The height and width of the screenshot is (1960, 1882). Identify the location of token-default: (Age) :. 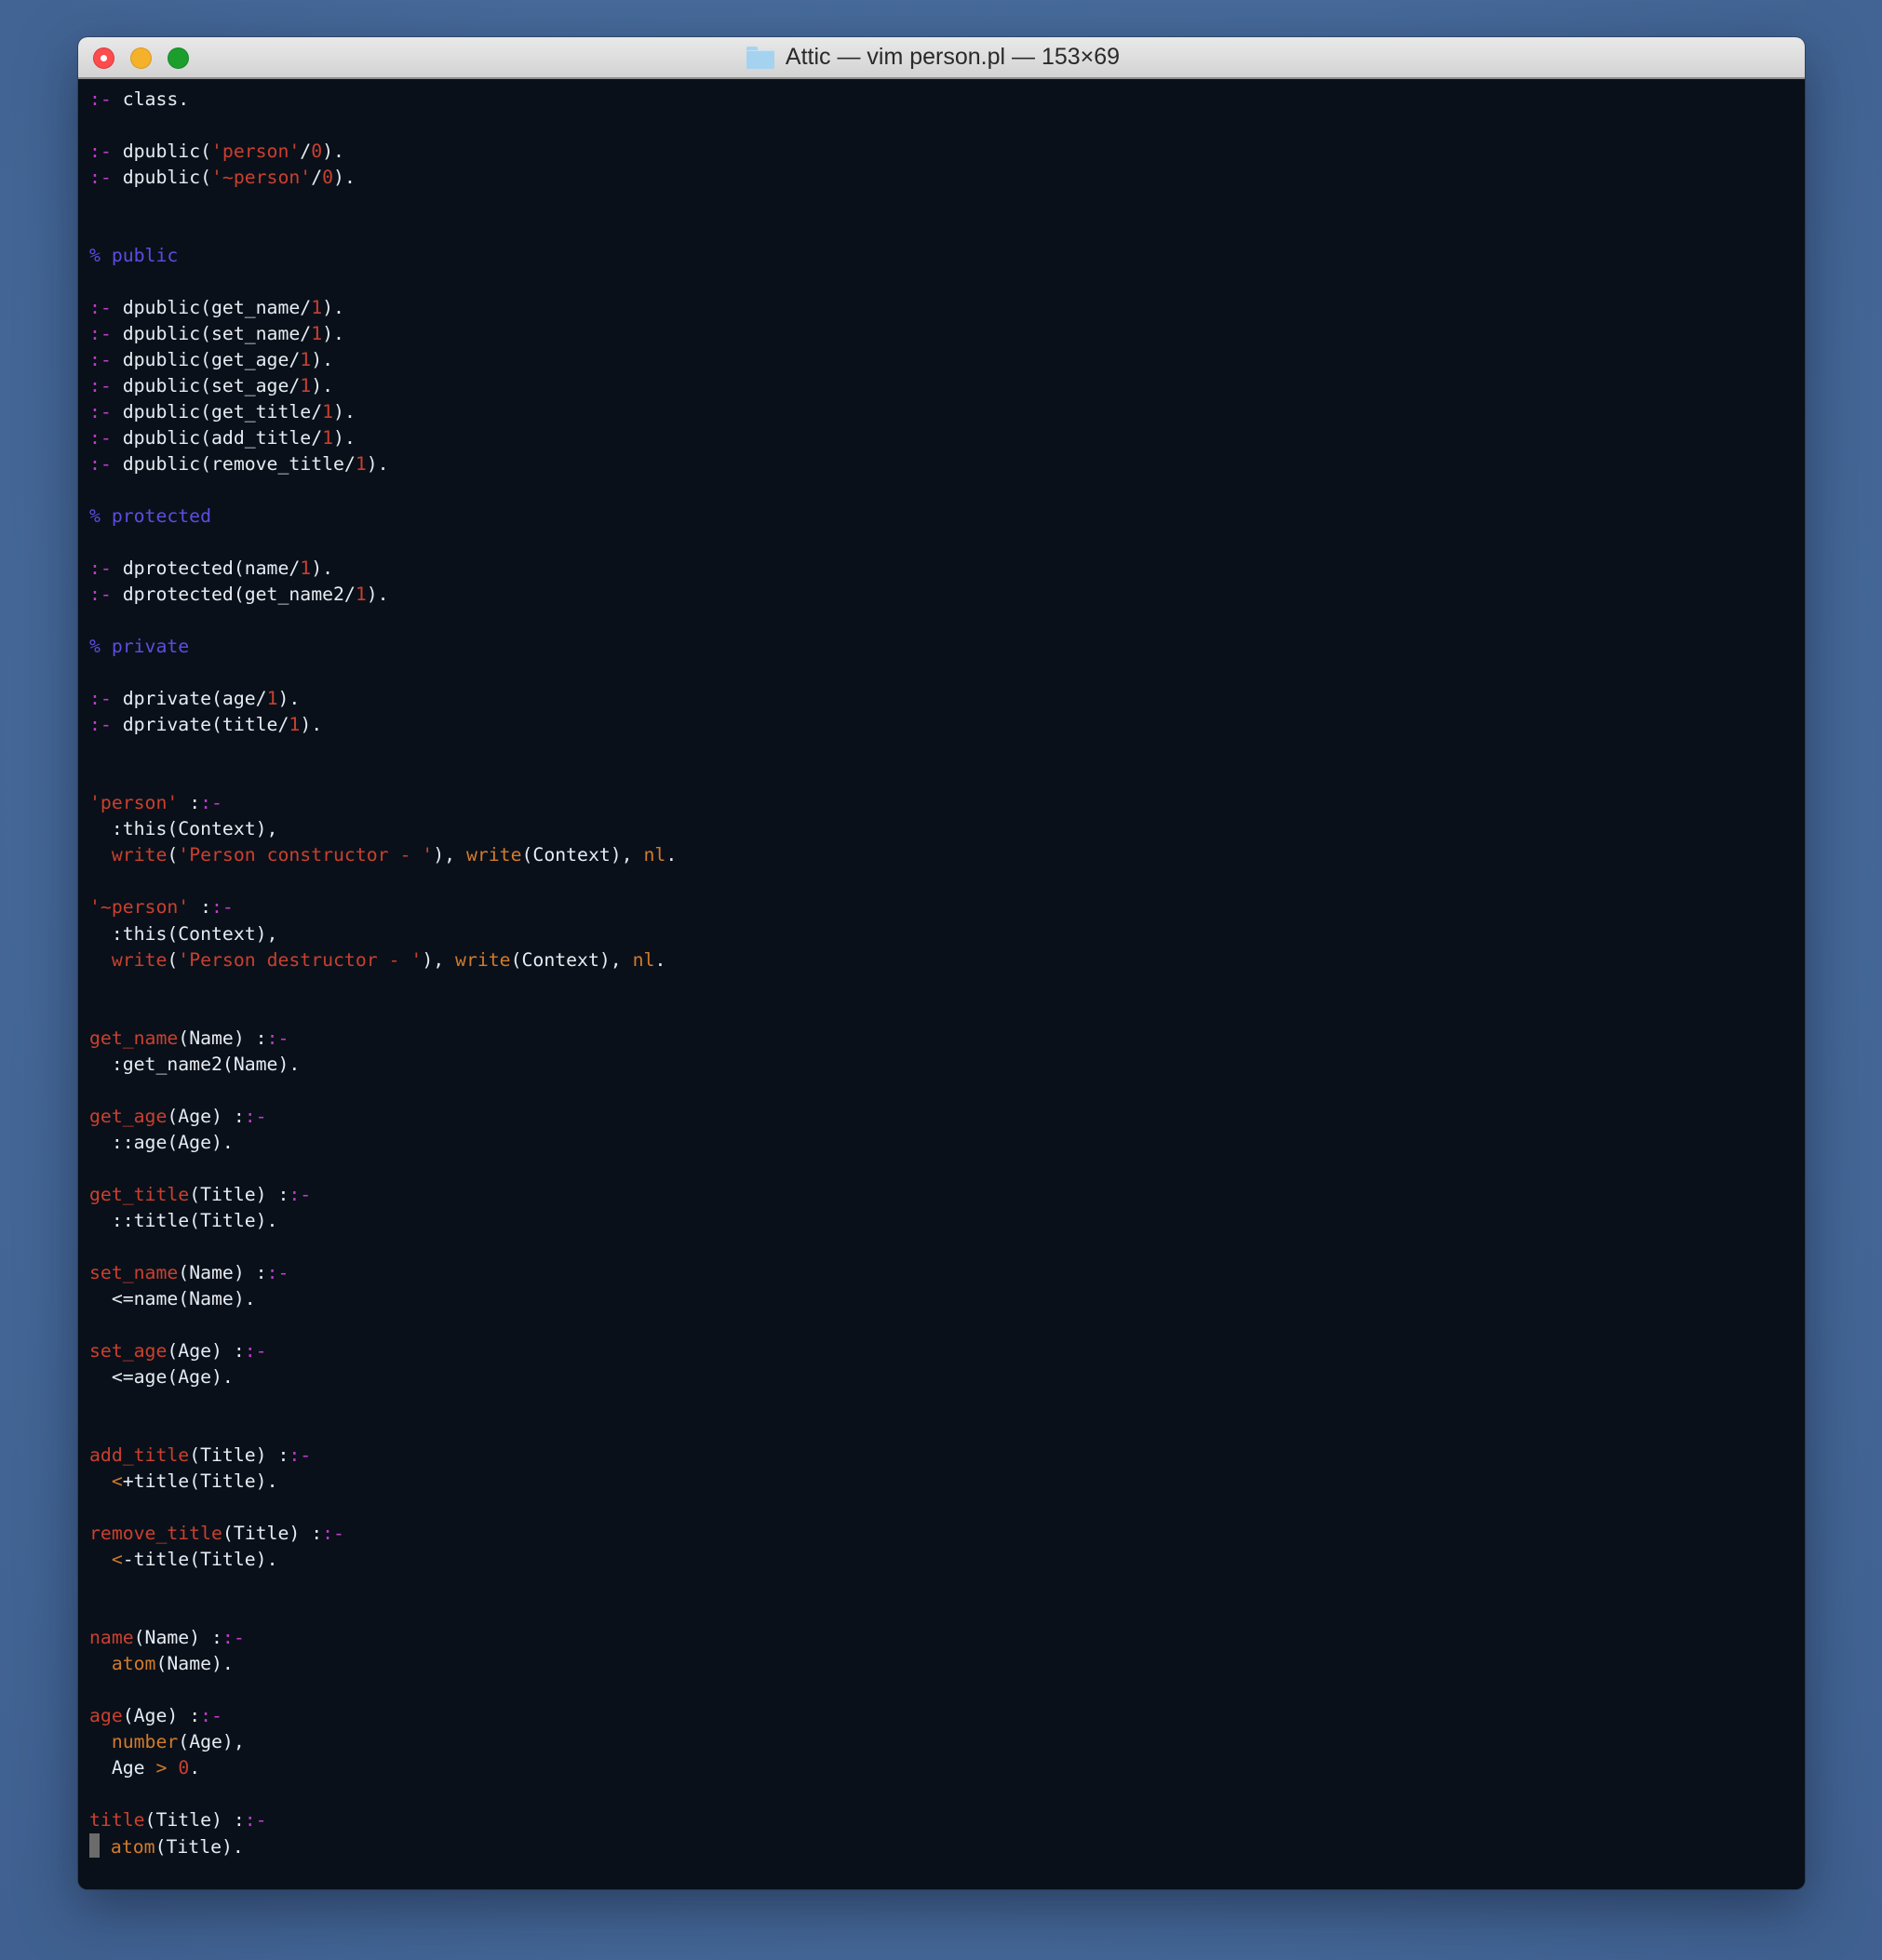
(161, 1715).